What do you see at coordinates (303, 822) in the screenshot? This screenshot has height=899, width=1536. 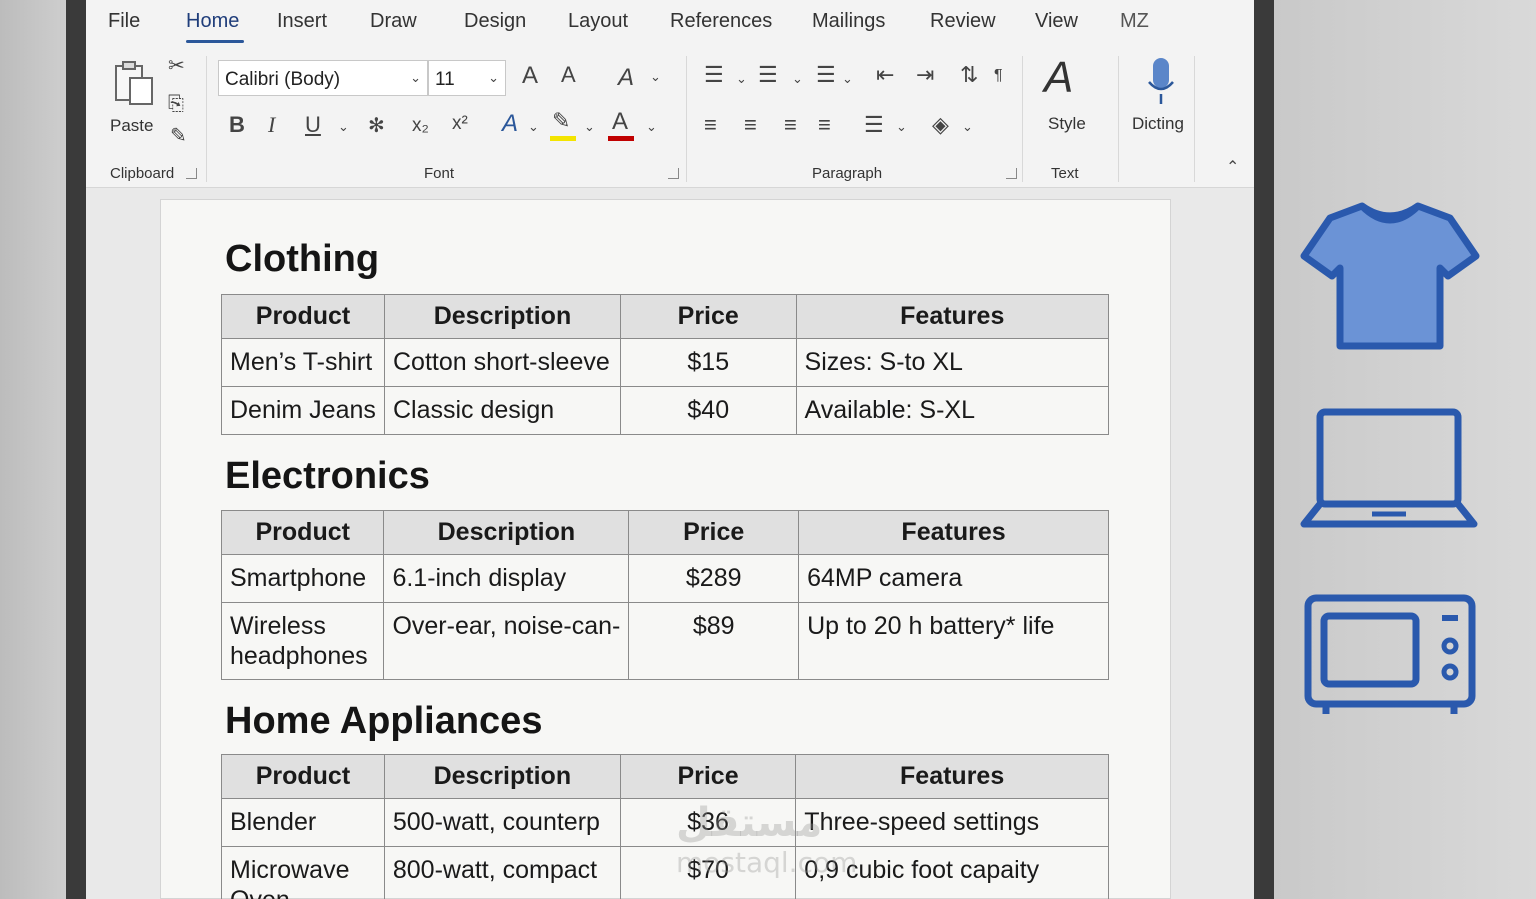 I see `table-cell: Blender` at bounding box center [303, 822].